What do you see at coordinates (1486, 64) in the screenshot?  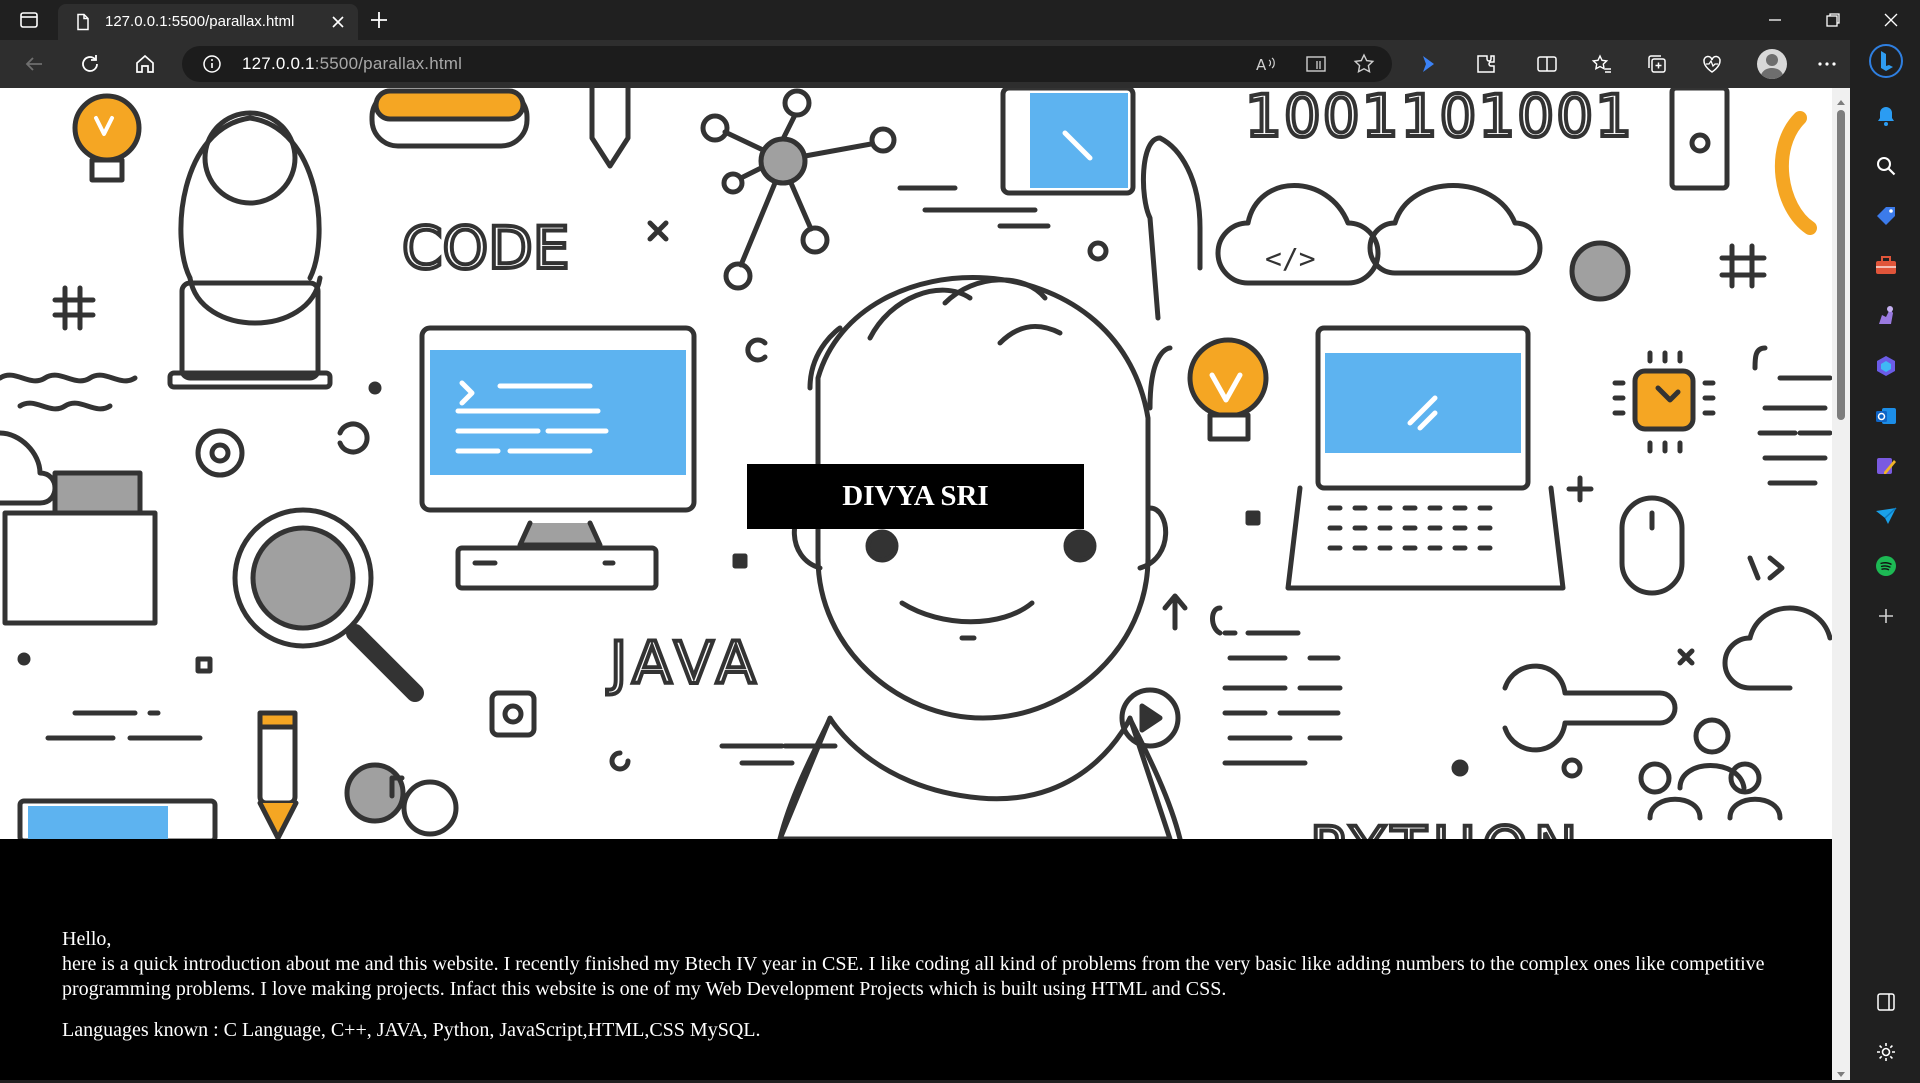 I see `extensions-icon` at bounding box center [1486, 64].